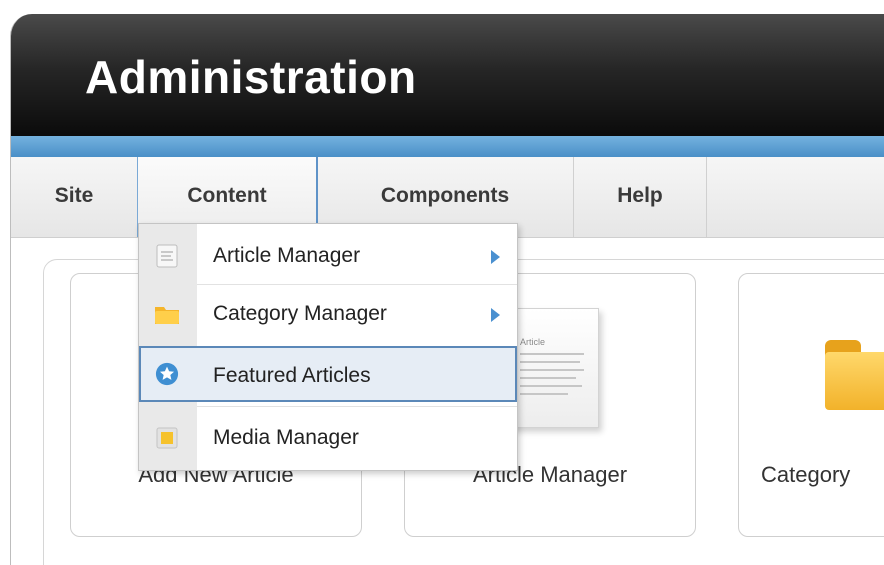  I want to click on menu-item-label: Featured Articles, so click(292, 375).